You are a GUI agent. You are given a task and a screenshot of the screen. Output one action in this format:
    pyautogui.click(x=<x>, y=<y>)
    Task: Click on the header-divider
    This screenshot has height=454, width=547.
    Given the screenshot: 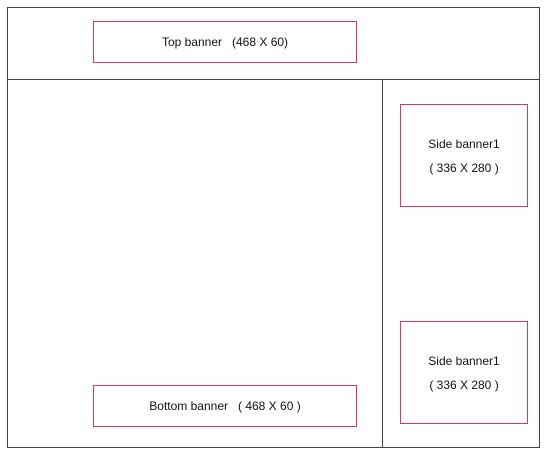 What is the action you would take?
    pyautogui.click(x=273, y=79)
    